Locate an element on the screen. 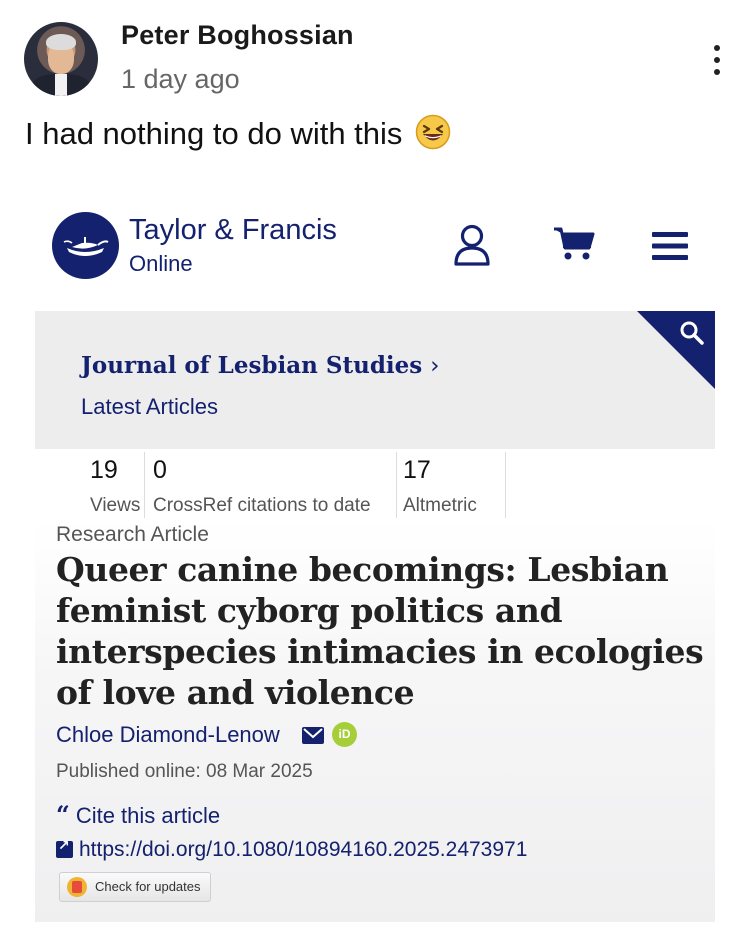 The height and width of the screenshot is (940, 750). chevron-right-icon: › is located at coordinates (435, 366).